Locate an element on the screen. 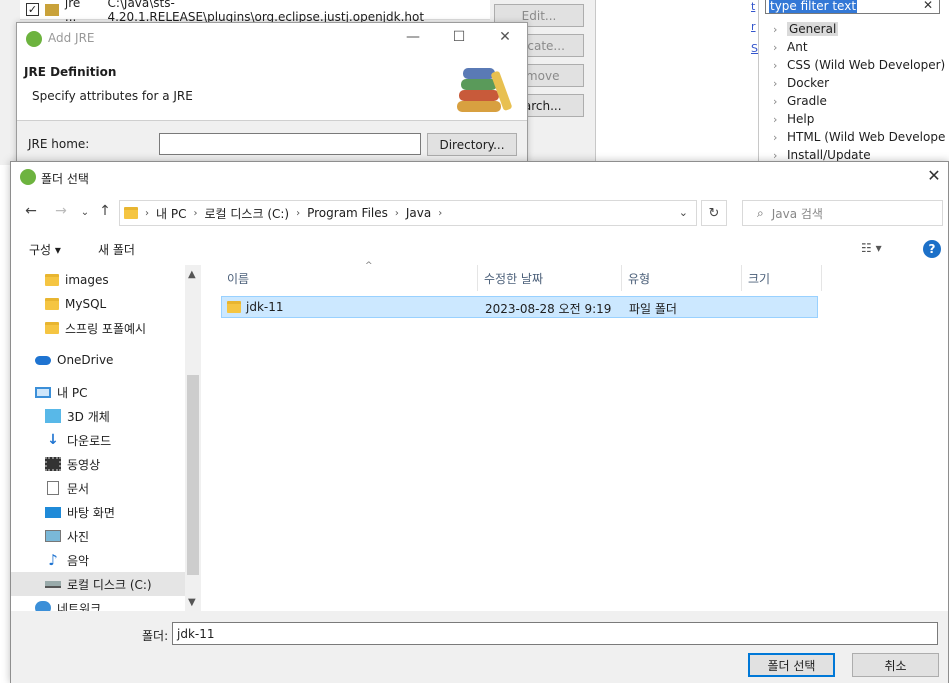 Image resolution: width=949 pixels, height=683 pixels. column-header-type: 유형 is located at coordinates (682, 278).